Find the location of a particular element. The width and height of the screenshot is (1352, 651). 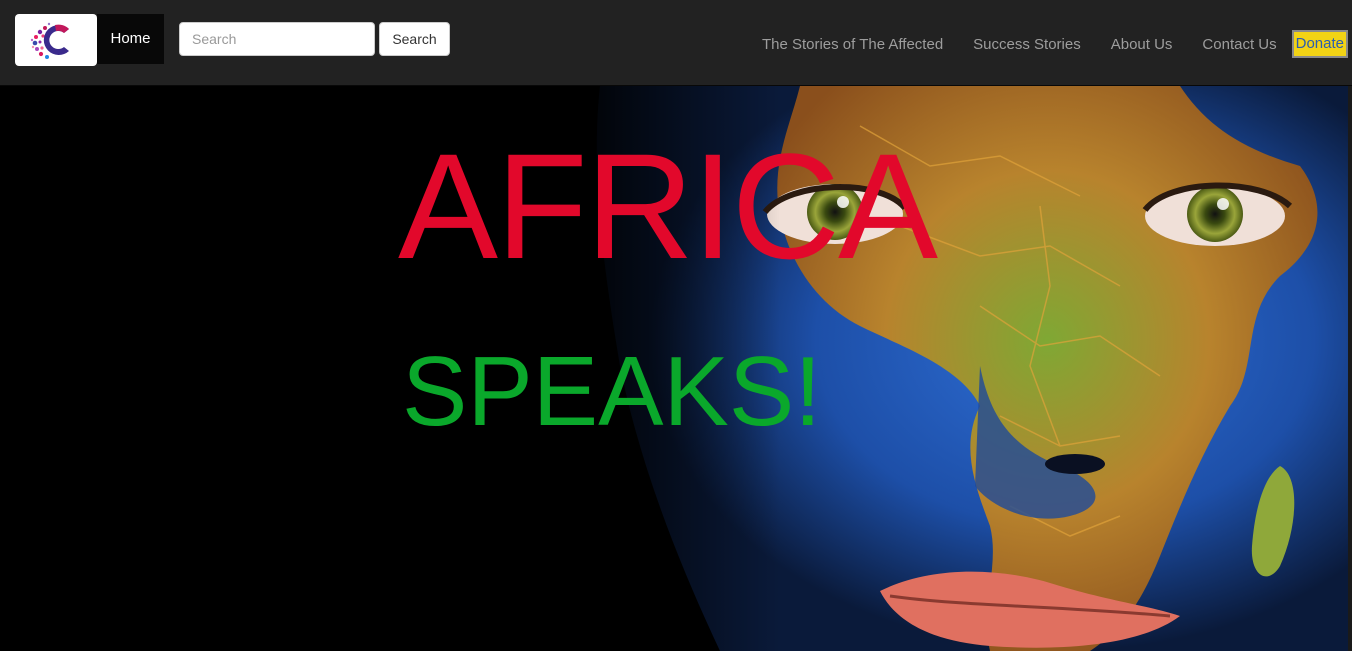

nav-about-us: About Us is located at coordinates (1142, 44).